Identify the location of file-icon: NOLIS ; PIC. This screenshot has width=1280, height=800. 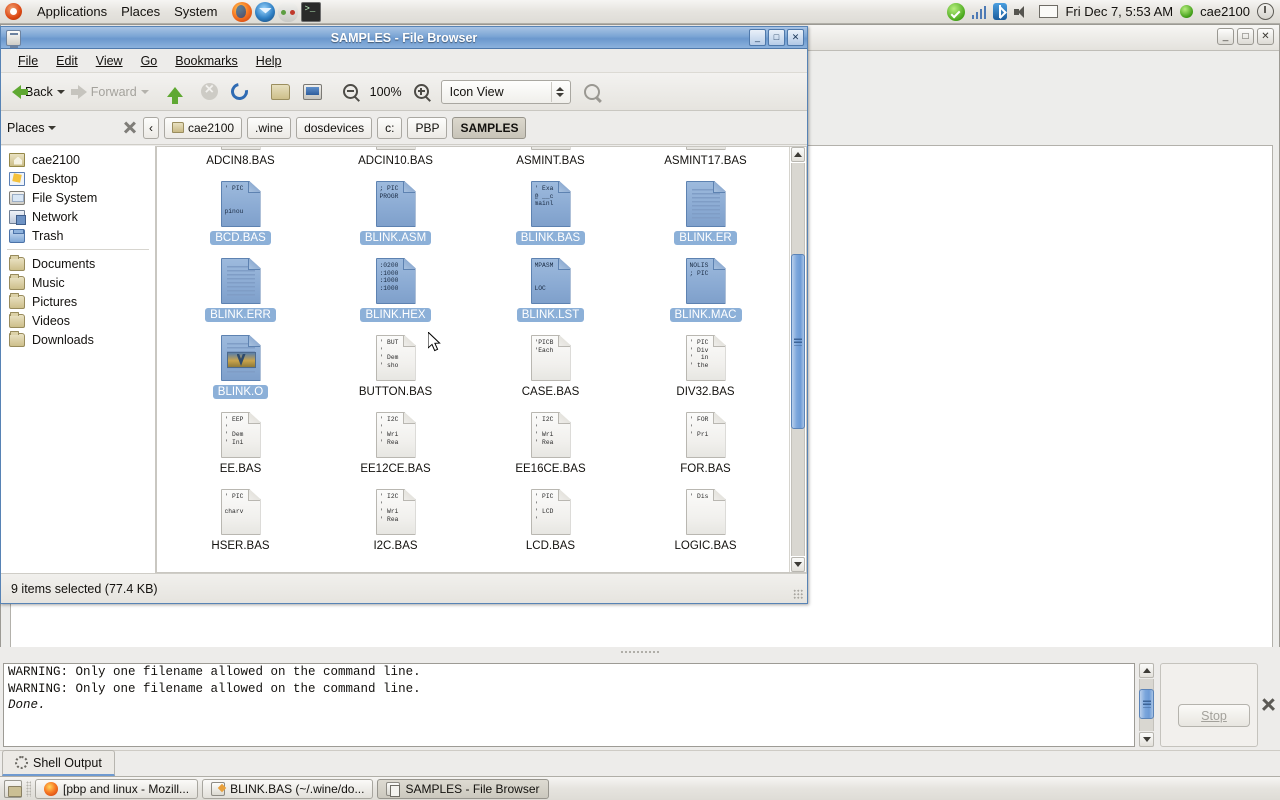
(705, 281).